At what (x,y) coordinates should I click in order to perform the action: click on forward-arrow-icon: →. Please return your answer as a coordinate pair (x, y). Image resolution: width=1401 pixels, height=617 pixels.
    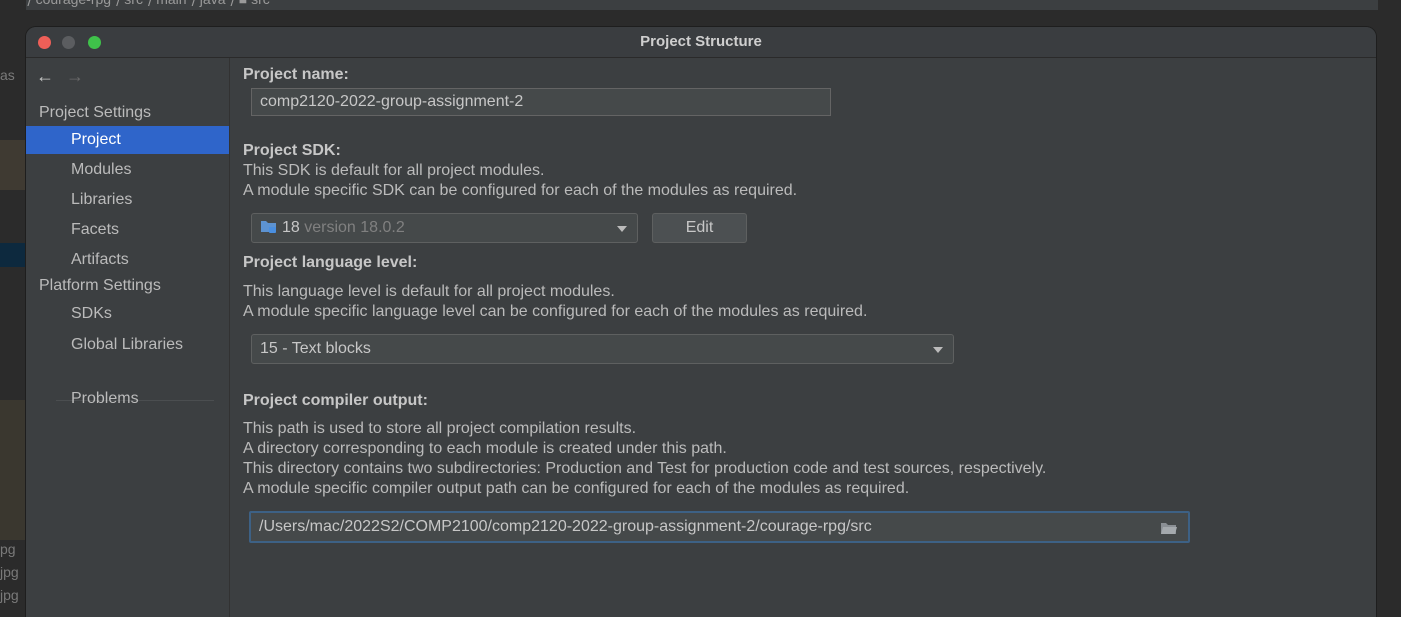
    Looking at the image, I should click on (75, 76).